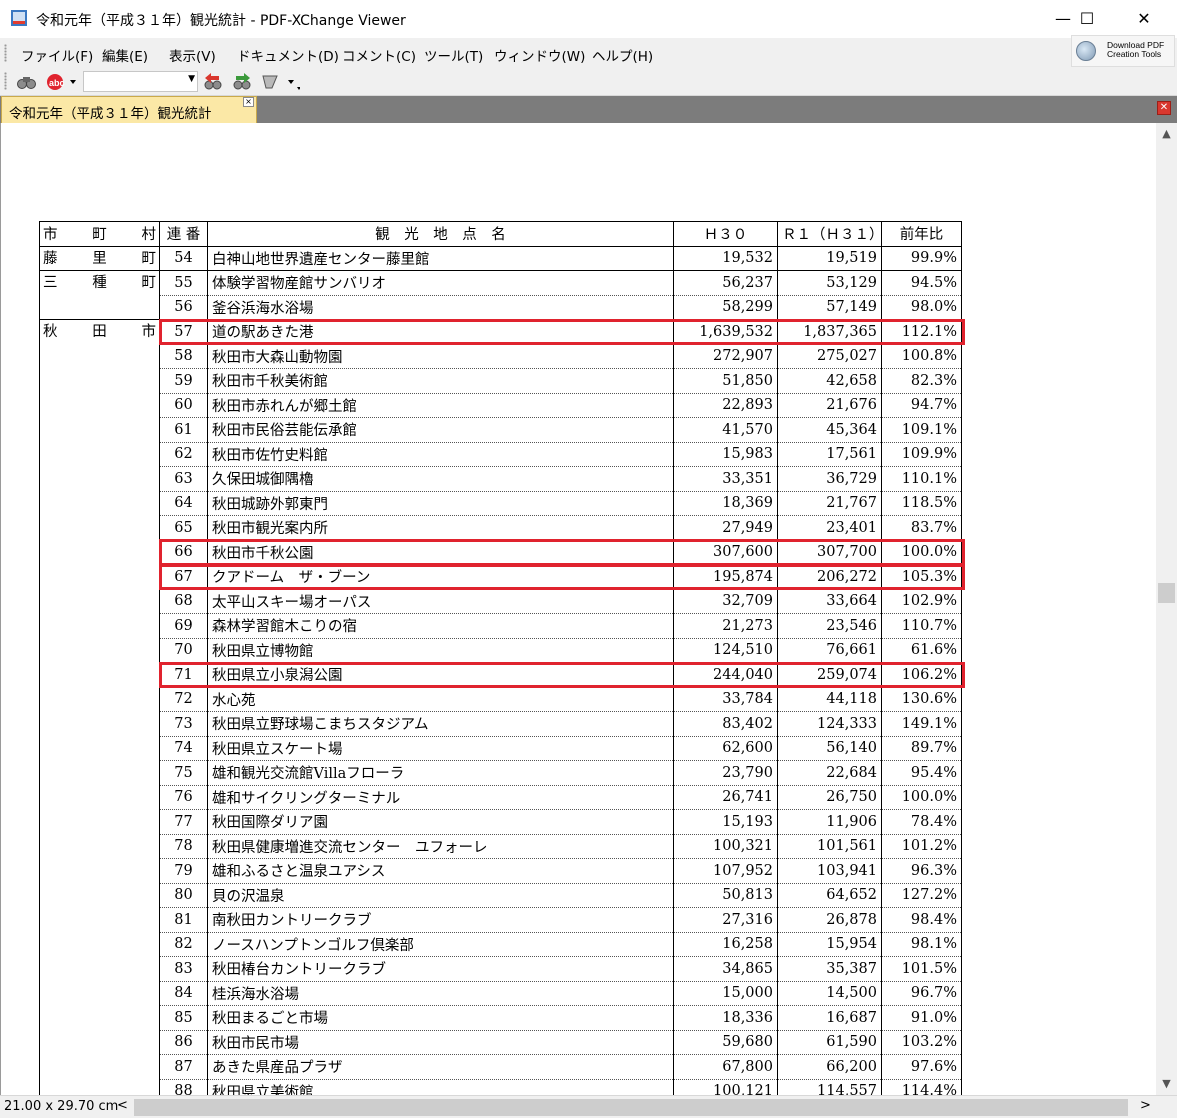 The height and width of the screenshot is (1118, 1177). I want to click on h30-cell: 272,907, so click(725, 356).